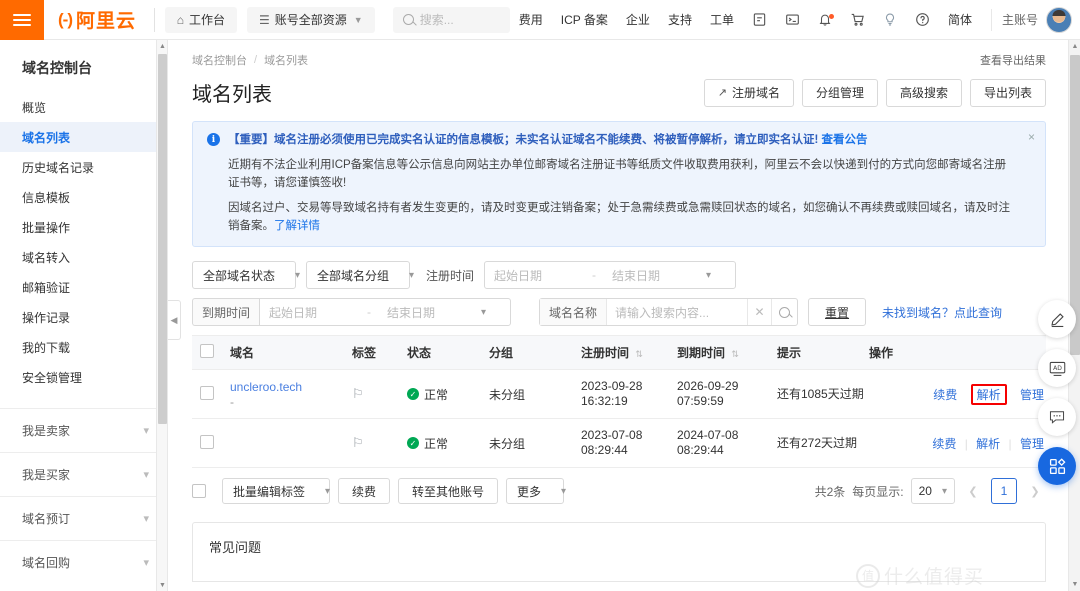 This screenshot has width=1080, height=591. Describe the element at coordinates (22, 20) in the screenshot. I see `menu-icon` at that location.